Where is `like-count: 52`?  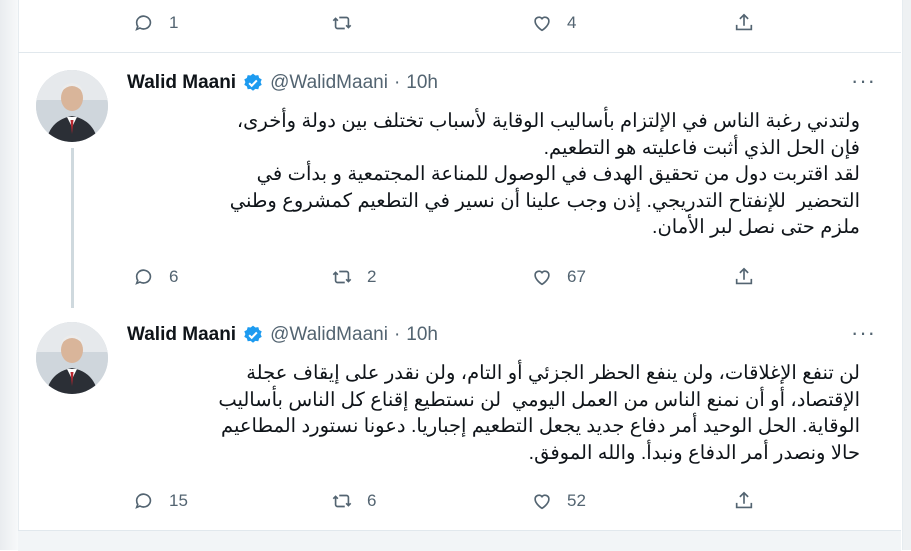
like-count: 52 is located at coordinates (576, 500).